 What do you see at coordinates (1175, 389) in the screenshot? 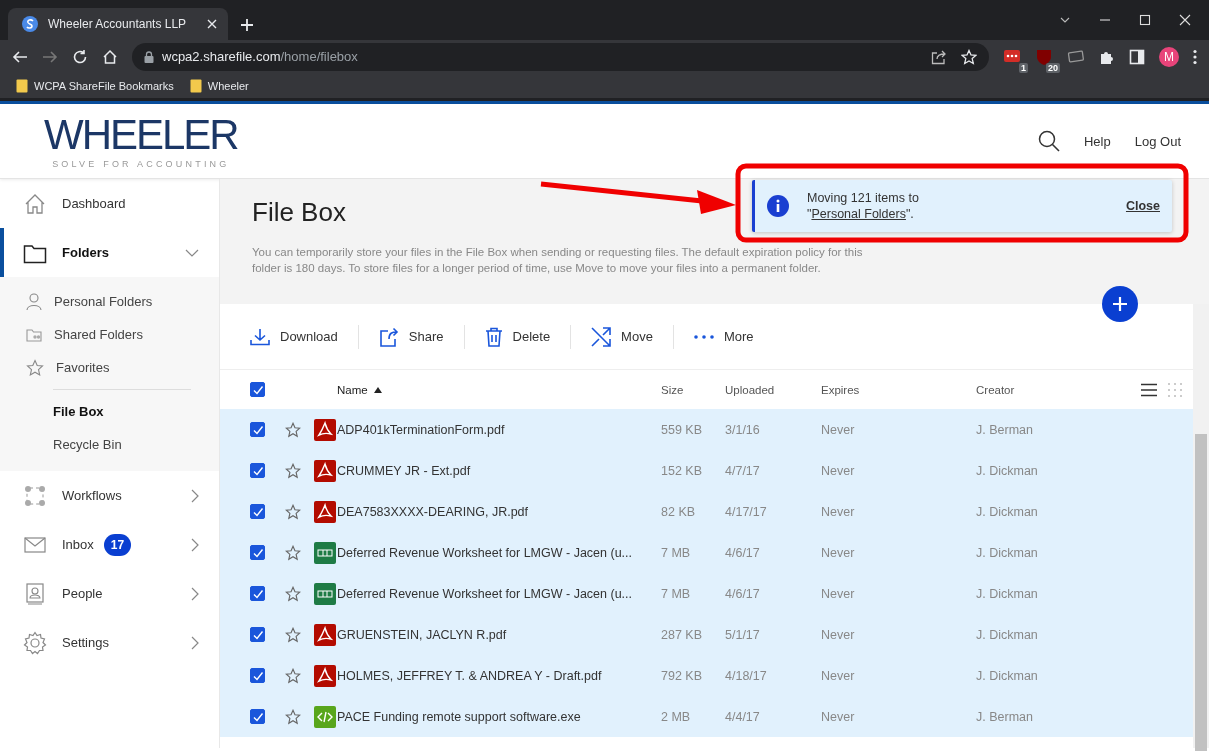
I see `grid-view-icon` at bounding box center [1175, 389].